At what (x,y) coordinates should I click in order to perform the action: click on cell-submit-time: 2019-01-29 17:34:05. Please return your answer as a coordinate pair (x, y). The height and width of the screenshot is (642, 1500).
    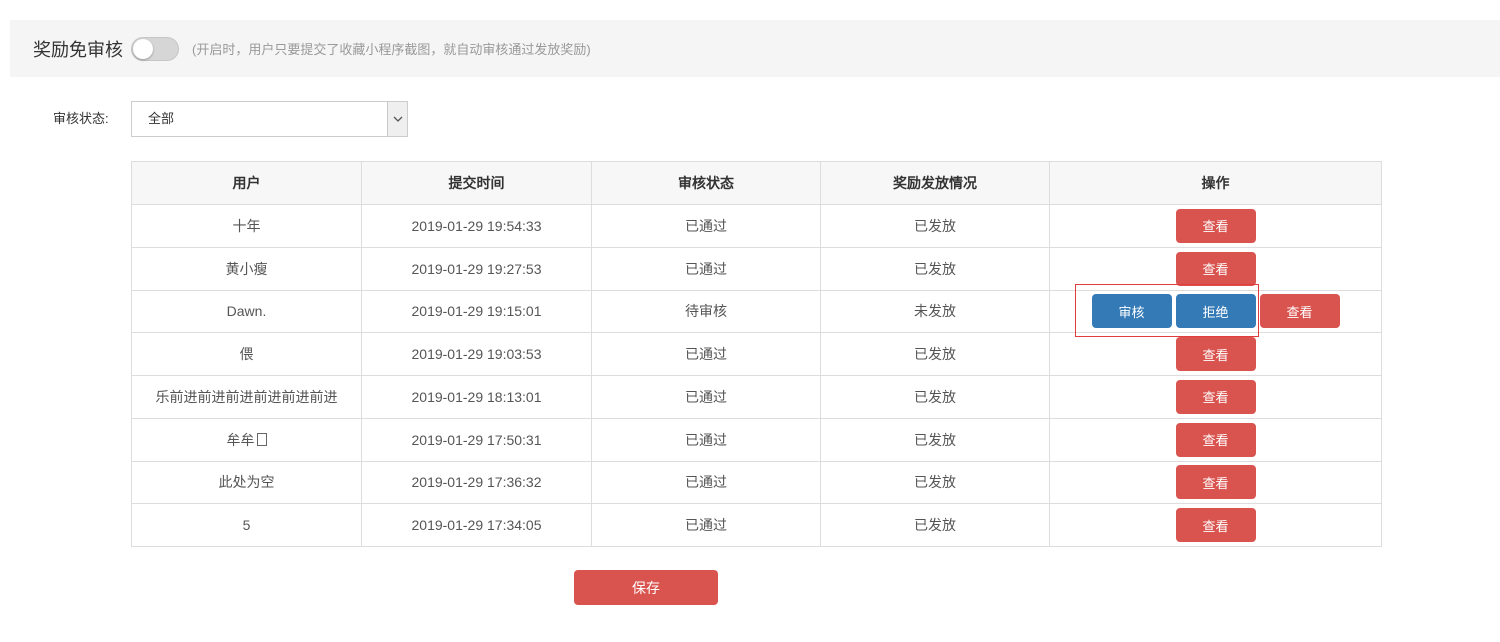
    Looking at the image, I should click on (476, 525).